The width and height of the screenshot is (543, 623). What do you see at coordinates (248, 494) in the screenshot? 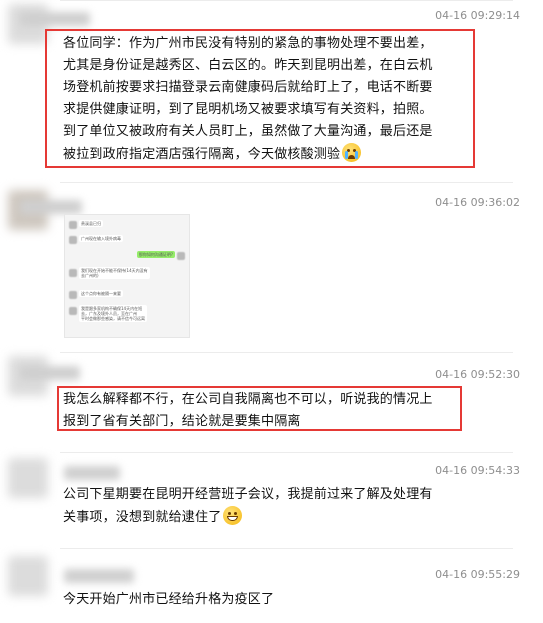
I see `message-line: 公司下星期要在昆明开经营班子会议，我提前过来了解及处理有` at bounding box center [248, 494].